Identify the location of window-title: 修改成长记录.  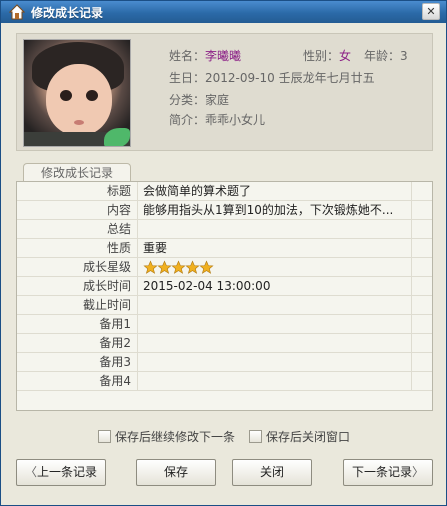
(67, 13).